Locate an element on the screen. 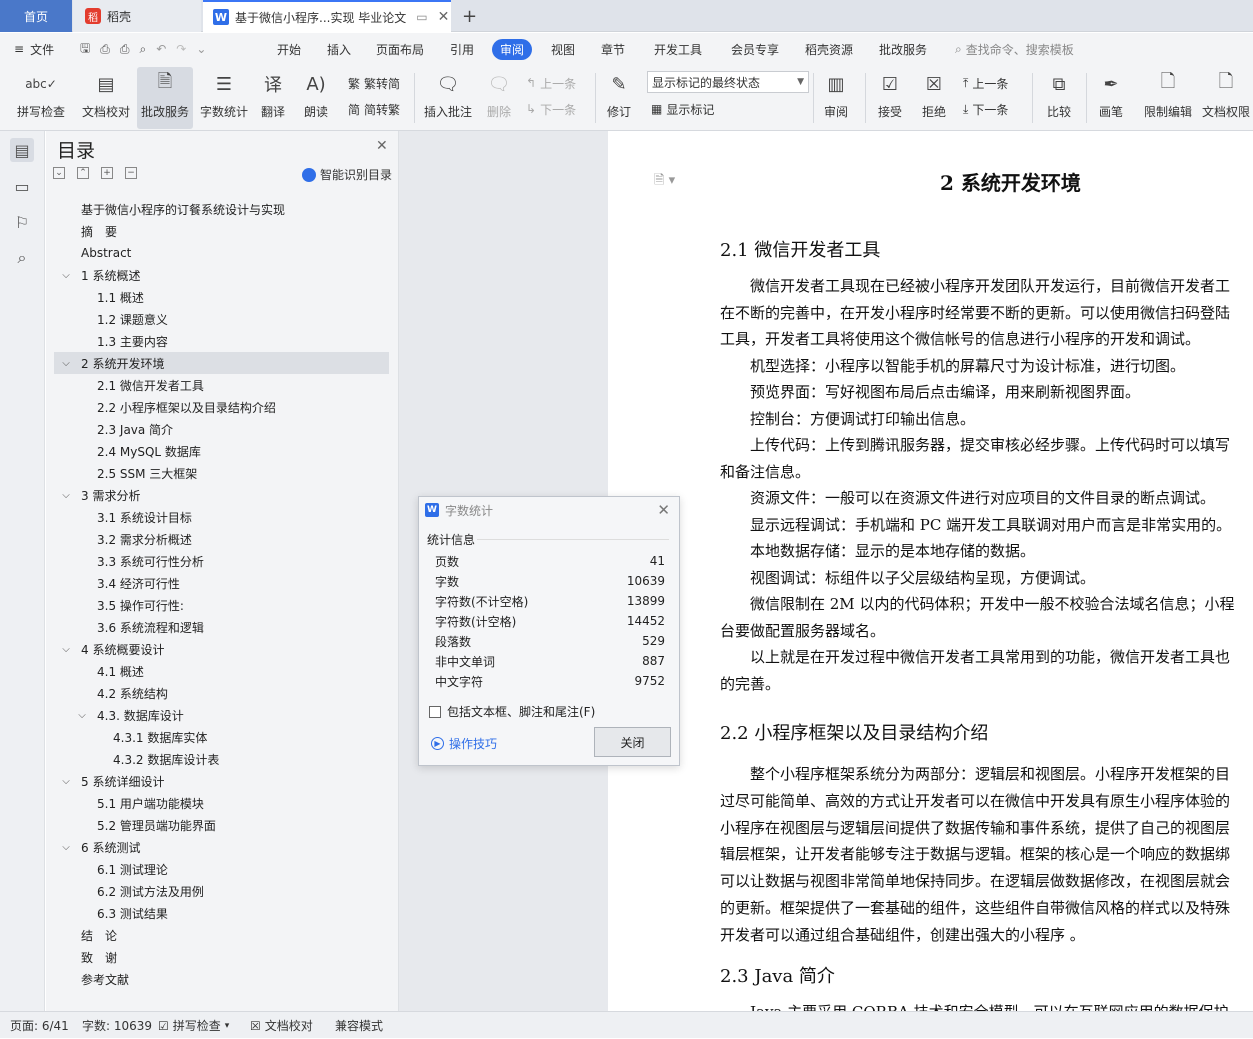 The image size is (1253, 1039). file-menu: ≡ 文件 is located at coordinates (34, 49).